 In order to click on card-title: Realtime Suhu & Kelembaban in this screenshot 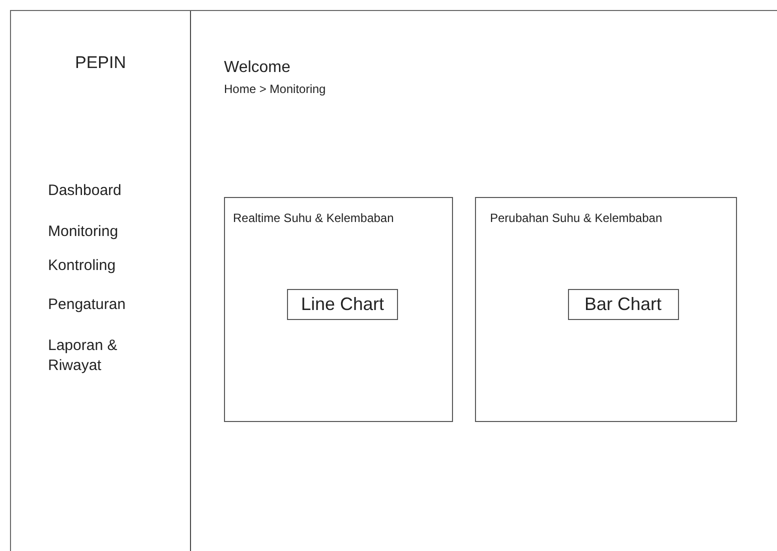, I will do `click(314, 218)`.